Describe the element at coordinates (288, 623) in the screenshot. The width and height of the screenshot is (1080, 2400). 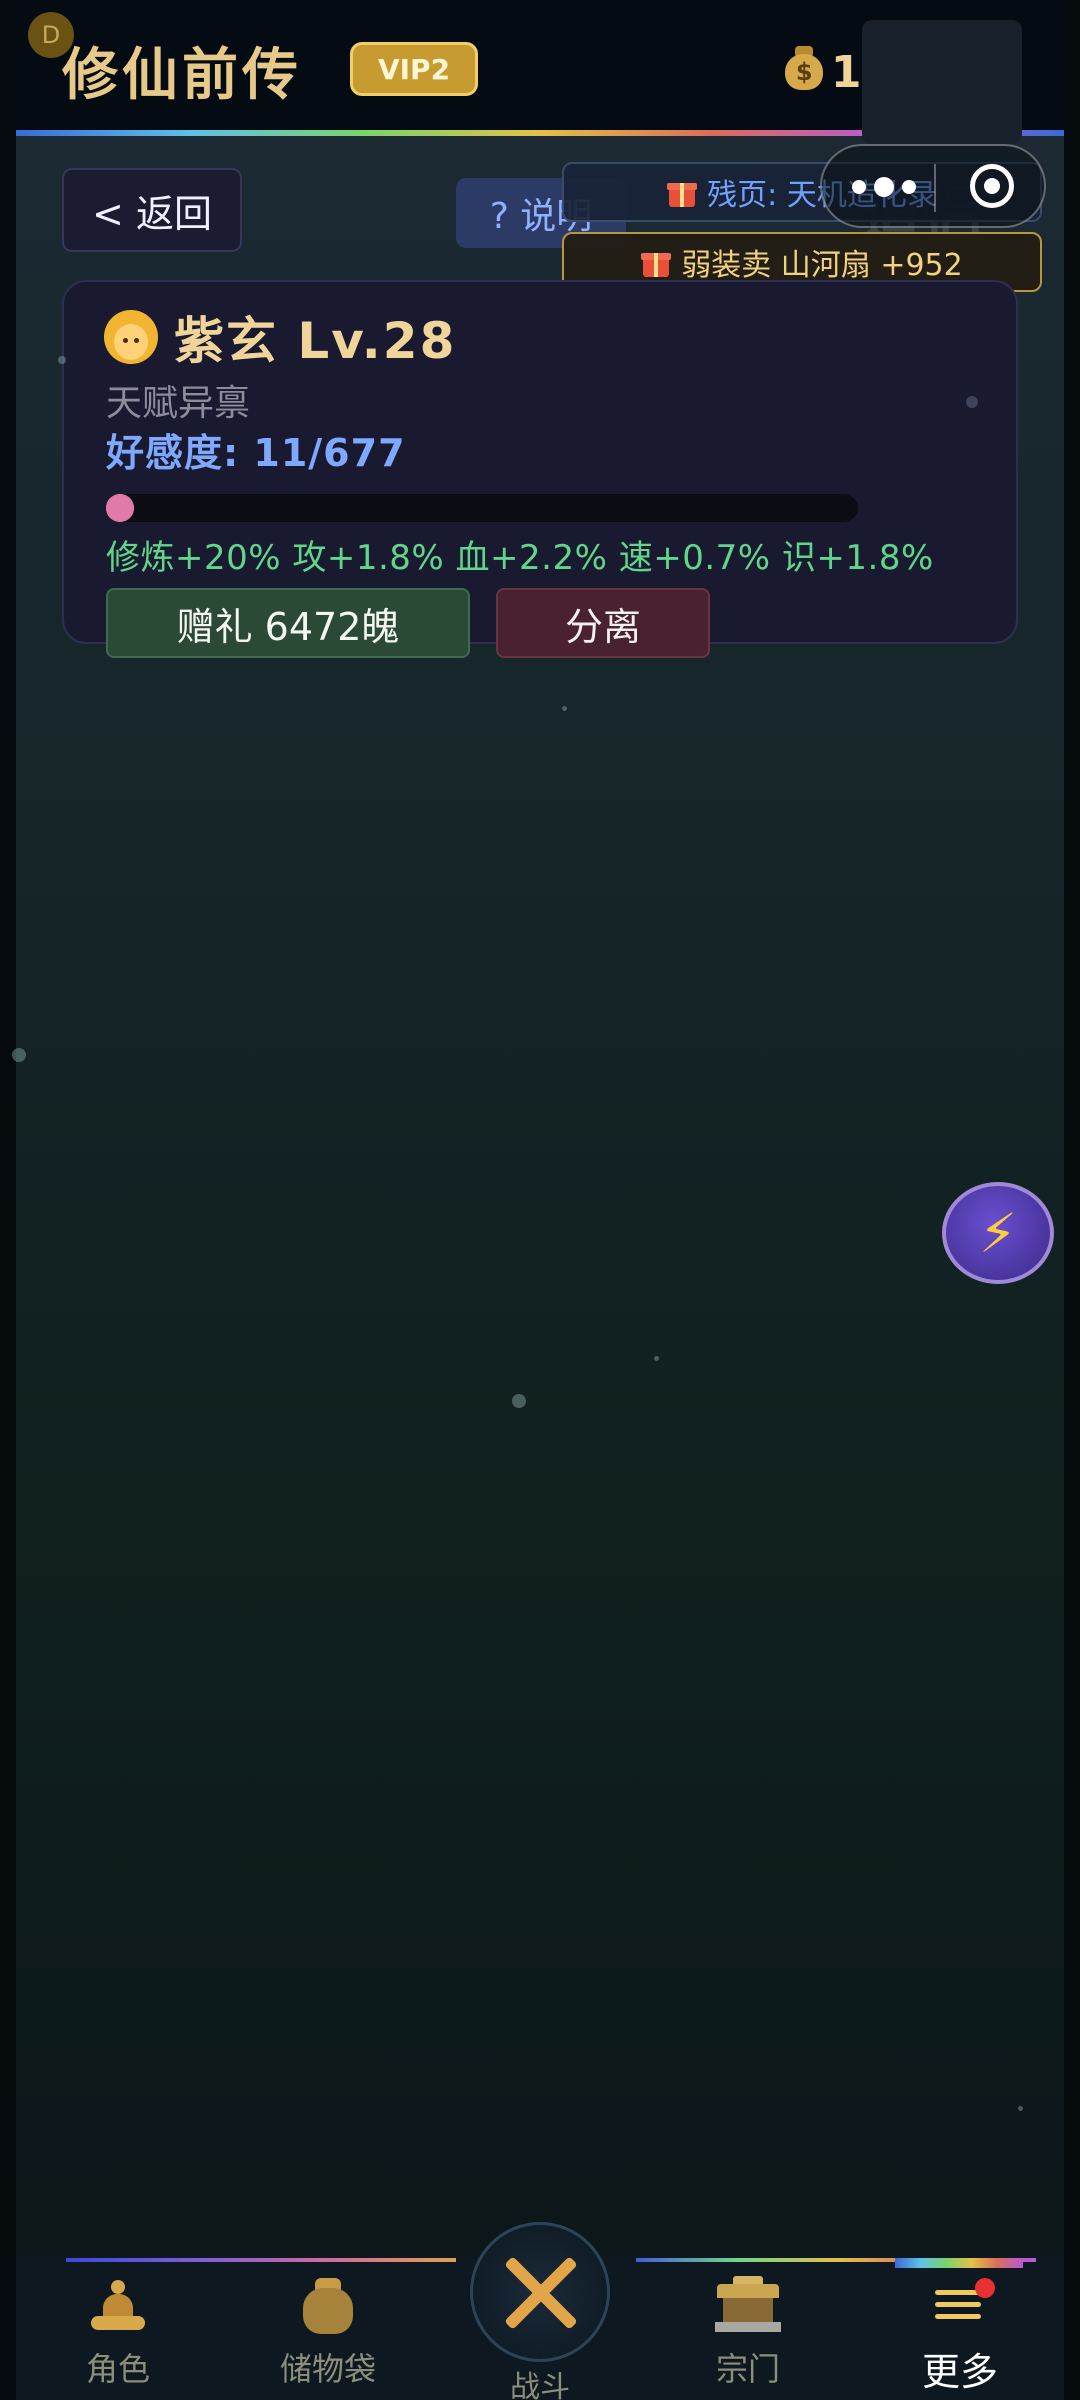
I see `gift-button: 赠礼 6472魄` at that location.